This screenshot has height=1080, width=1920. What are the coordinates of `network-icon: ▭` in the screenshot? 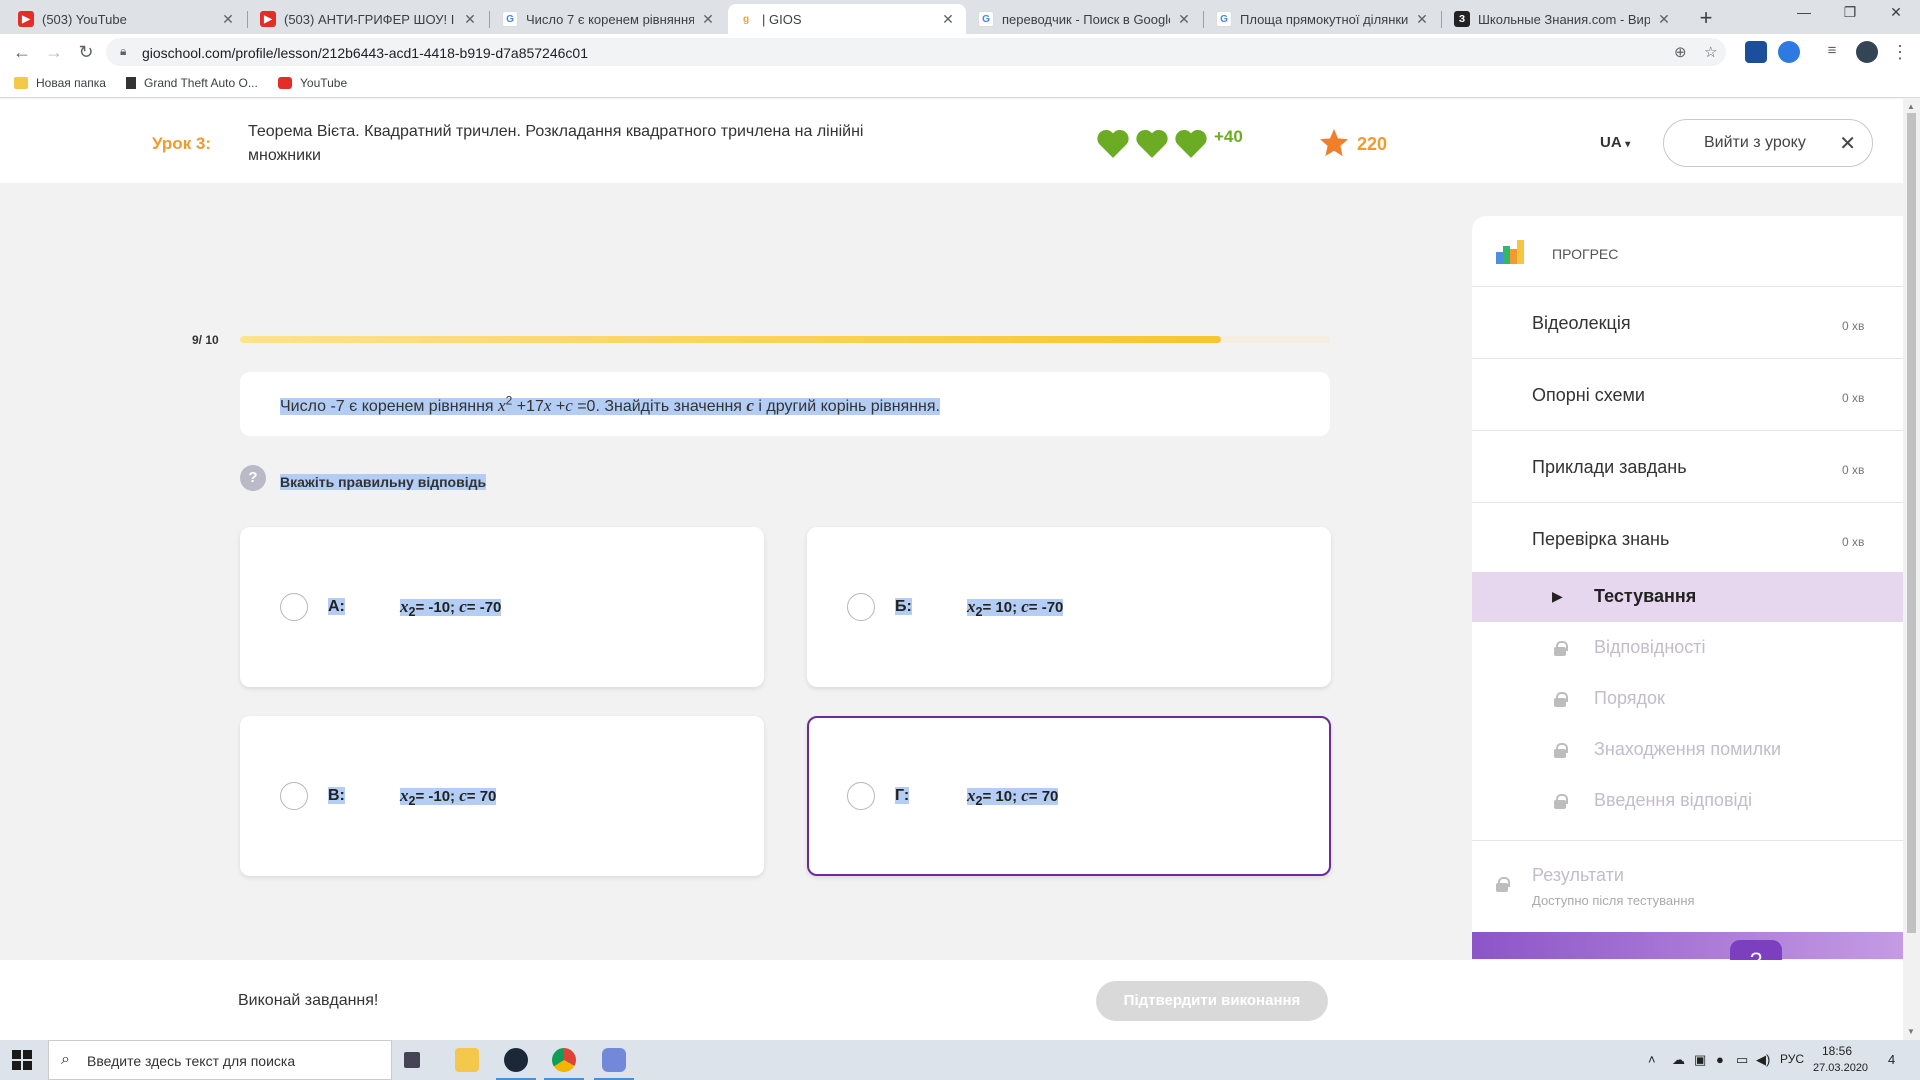 It's located at (1742, 1060).